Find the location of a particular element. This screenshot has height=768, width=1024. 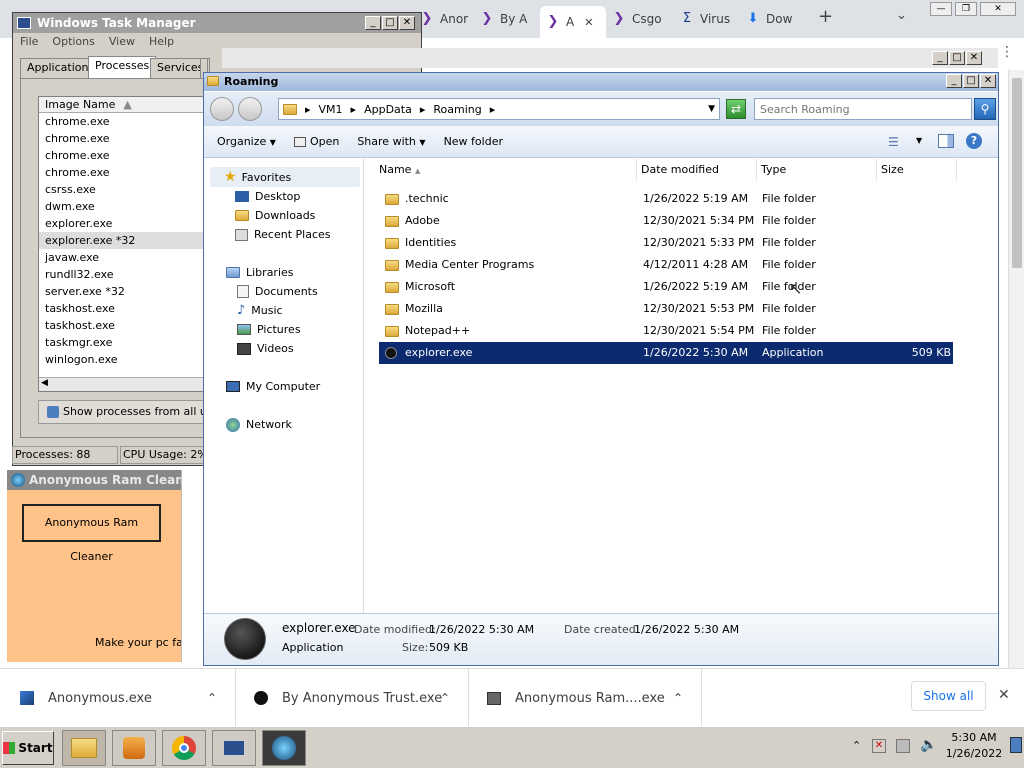

chrome-tab: ⬇ Dow is located at coordinates (772, 19).